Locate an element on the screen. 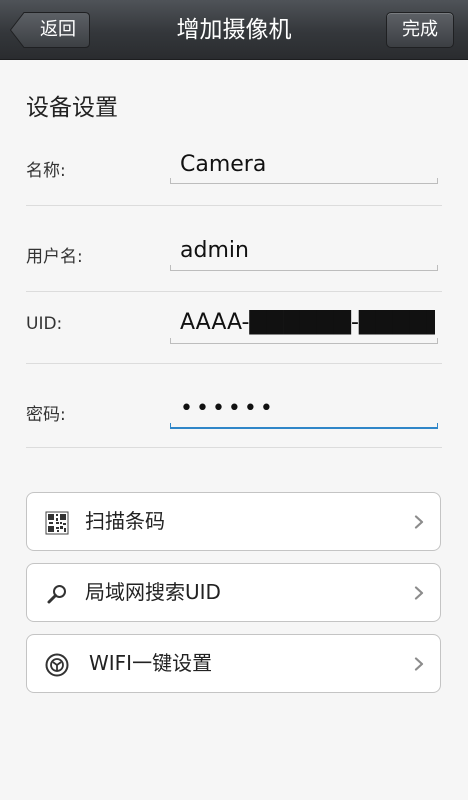 This screenshot has height=800, width=468. uid-label: UID: is located at coordinates (44, 324).